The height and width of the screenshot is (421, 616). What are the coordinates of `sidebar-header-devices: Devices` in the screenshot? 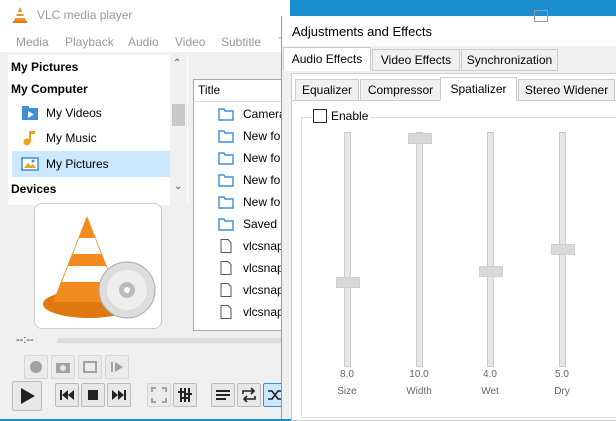 It's located at (33, 189).